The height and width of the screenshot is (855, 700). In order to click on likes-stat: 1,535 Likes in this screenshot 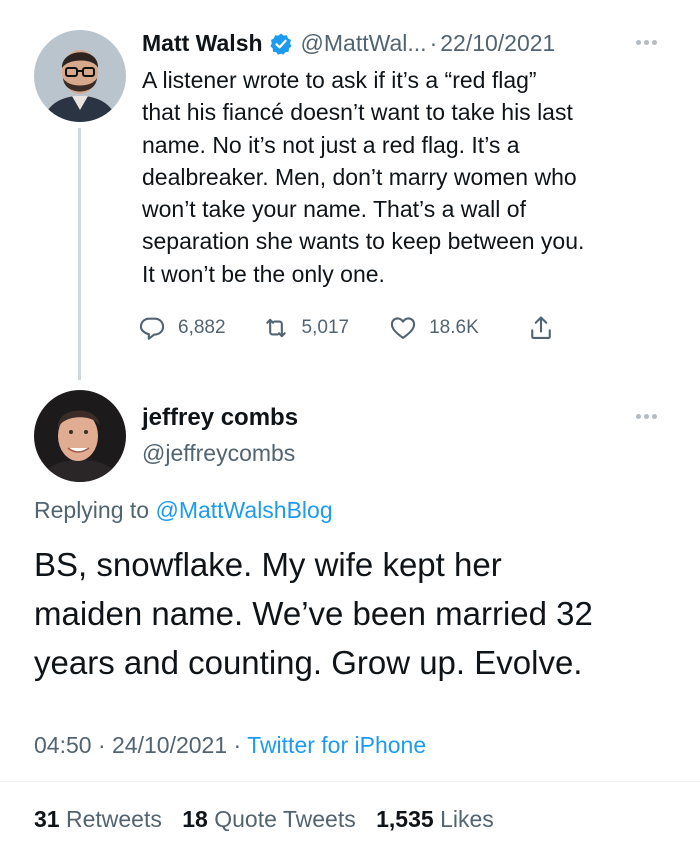, I will do `click(435, 819)`.